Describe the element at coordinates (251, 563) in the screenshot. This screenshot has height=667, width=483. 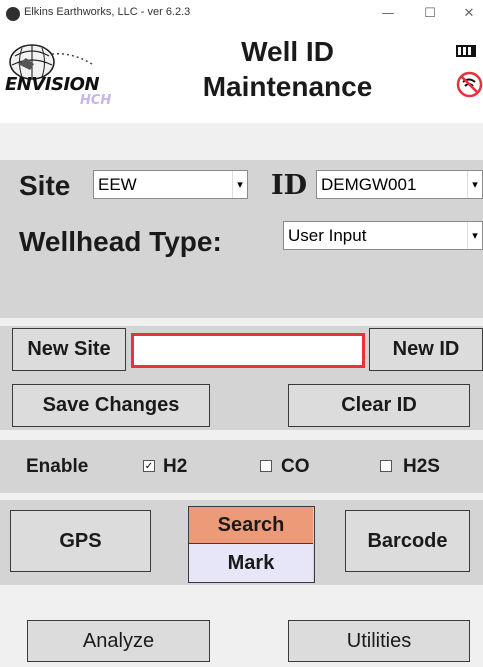
I see `mark-button: Mark` at that location.